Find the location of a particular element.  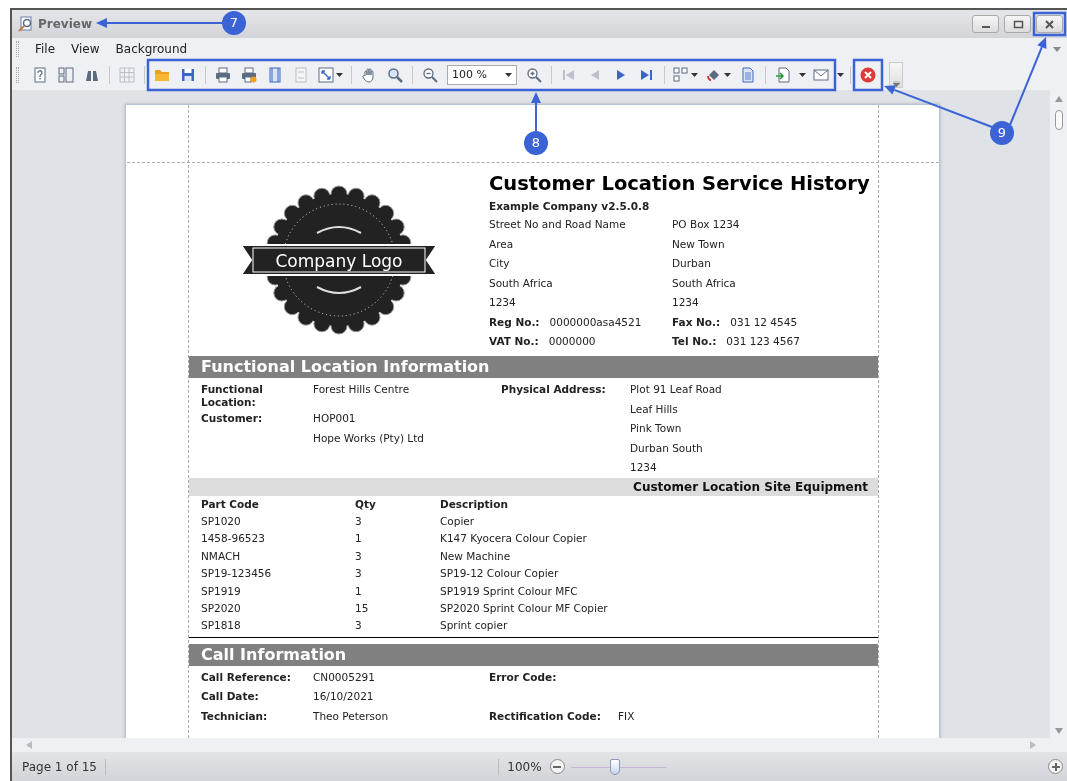

column-header: Description is located at coordinates (474, 504).